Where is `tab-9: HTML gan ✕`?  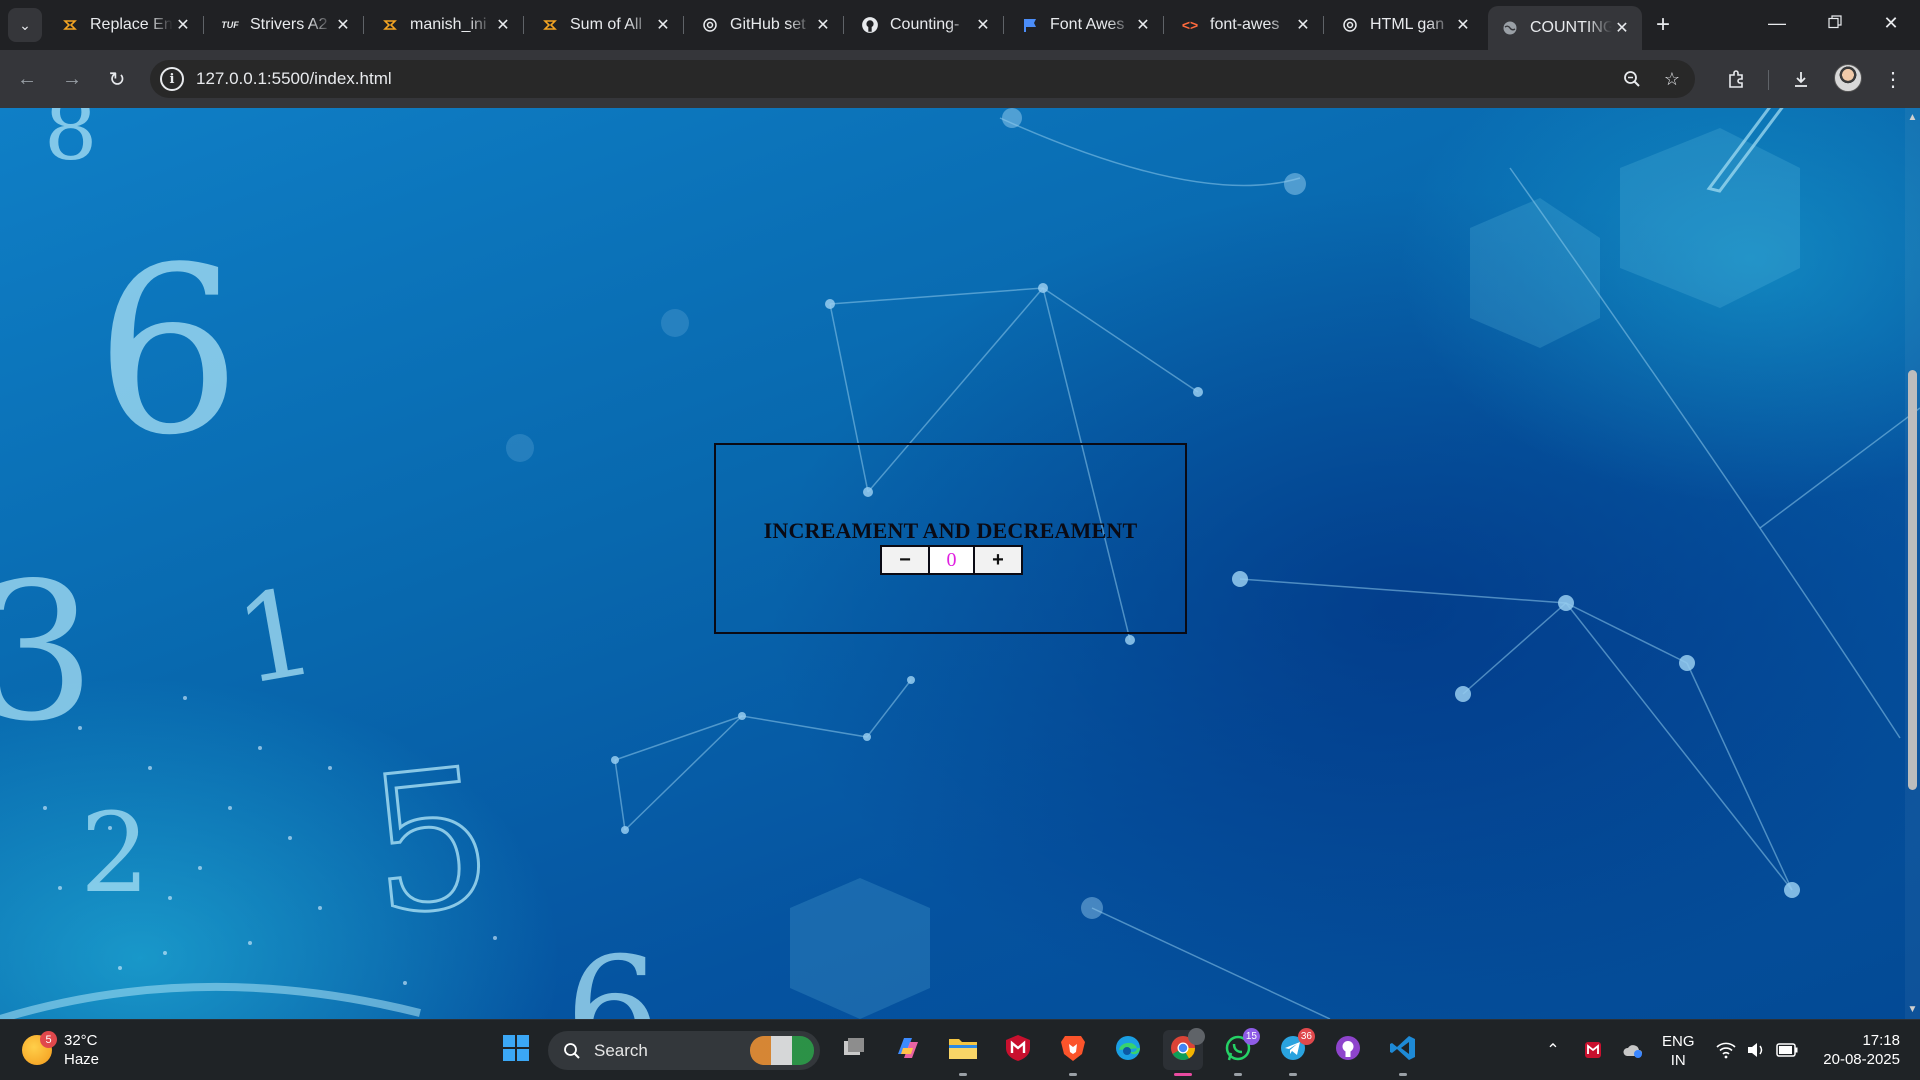 tab-9: HTML gan ✕ is located at coordinates (1405, 25).